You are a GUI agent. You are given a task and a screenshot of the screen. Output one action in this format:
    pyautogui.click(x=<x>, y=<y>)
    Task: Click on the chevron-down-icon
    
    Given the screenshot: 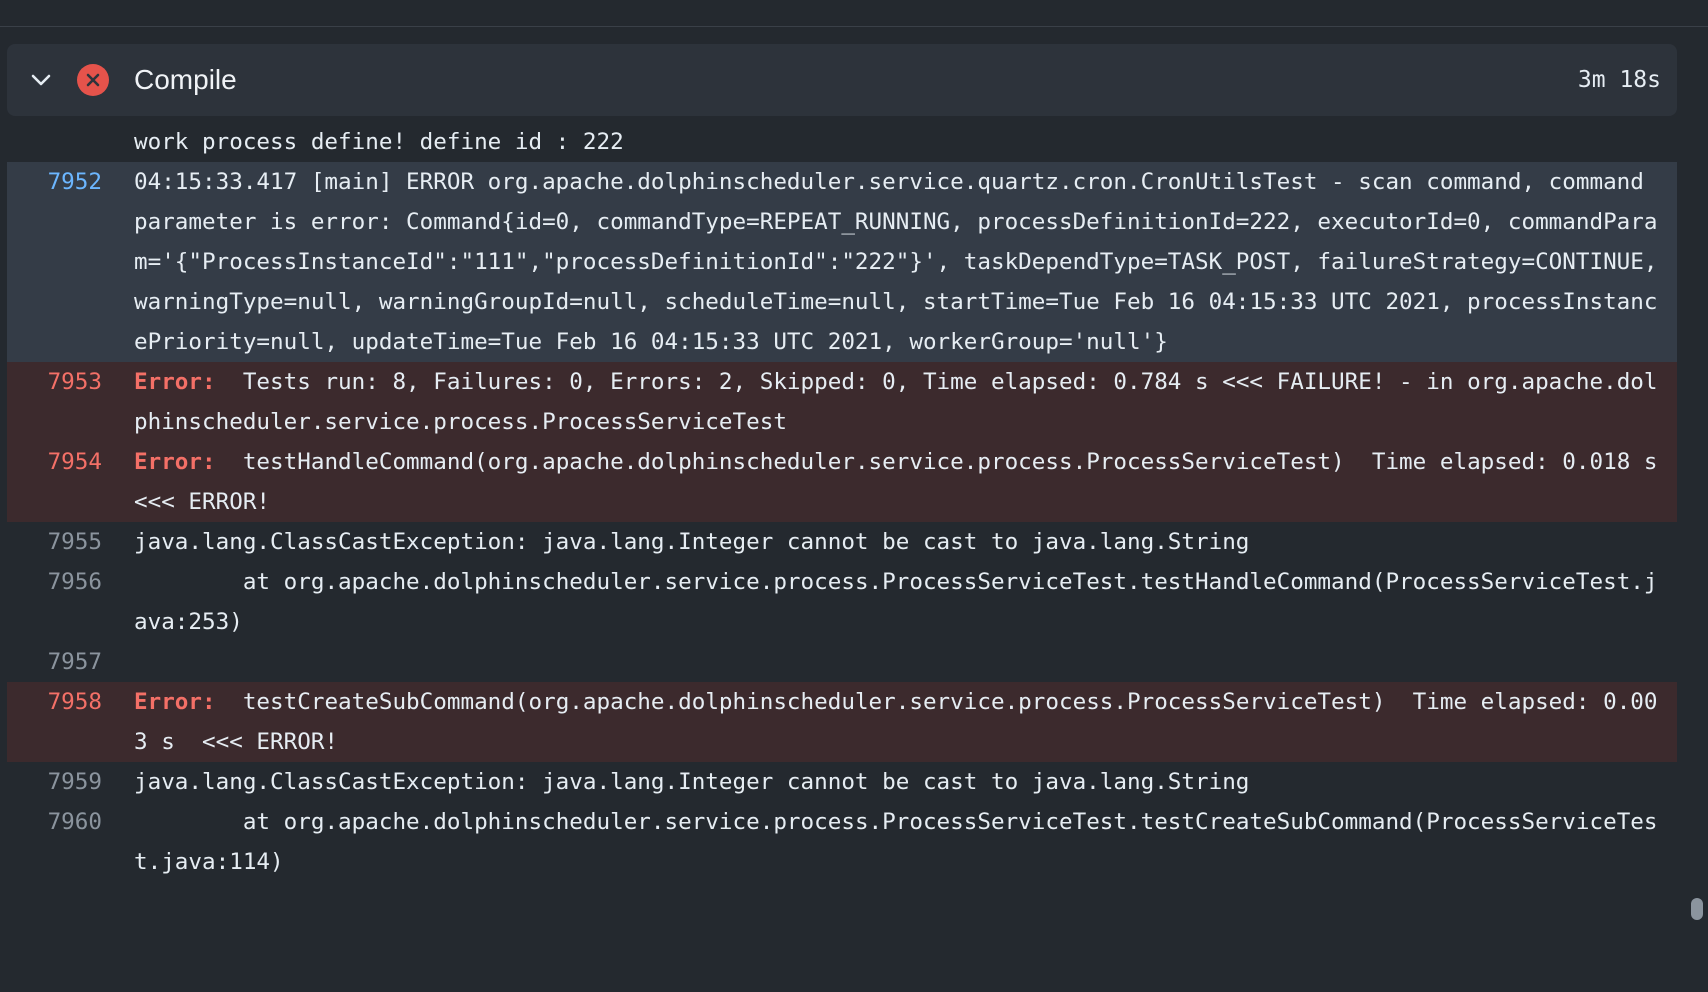 What is the action you would take?
    pyautogui.click(x=41, y=80)
    